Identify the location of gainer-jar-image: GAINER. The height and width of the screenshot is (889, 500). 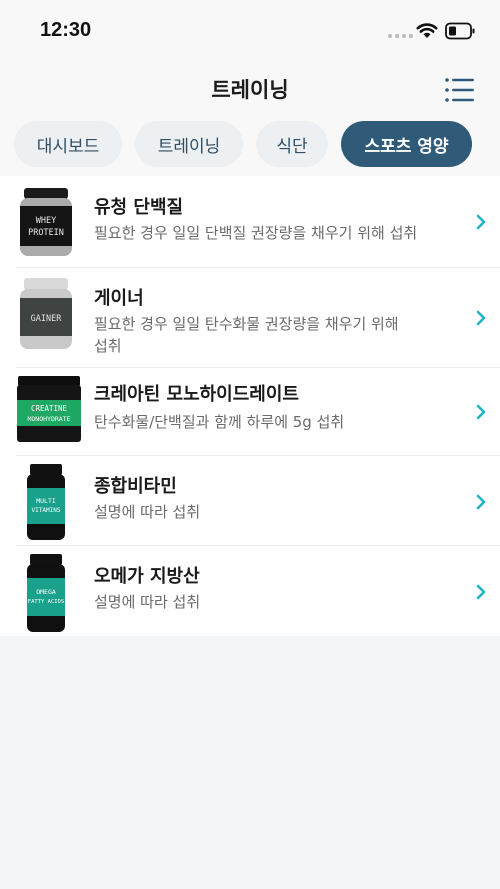
(46, 313).